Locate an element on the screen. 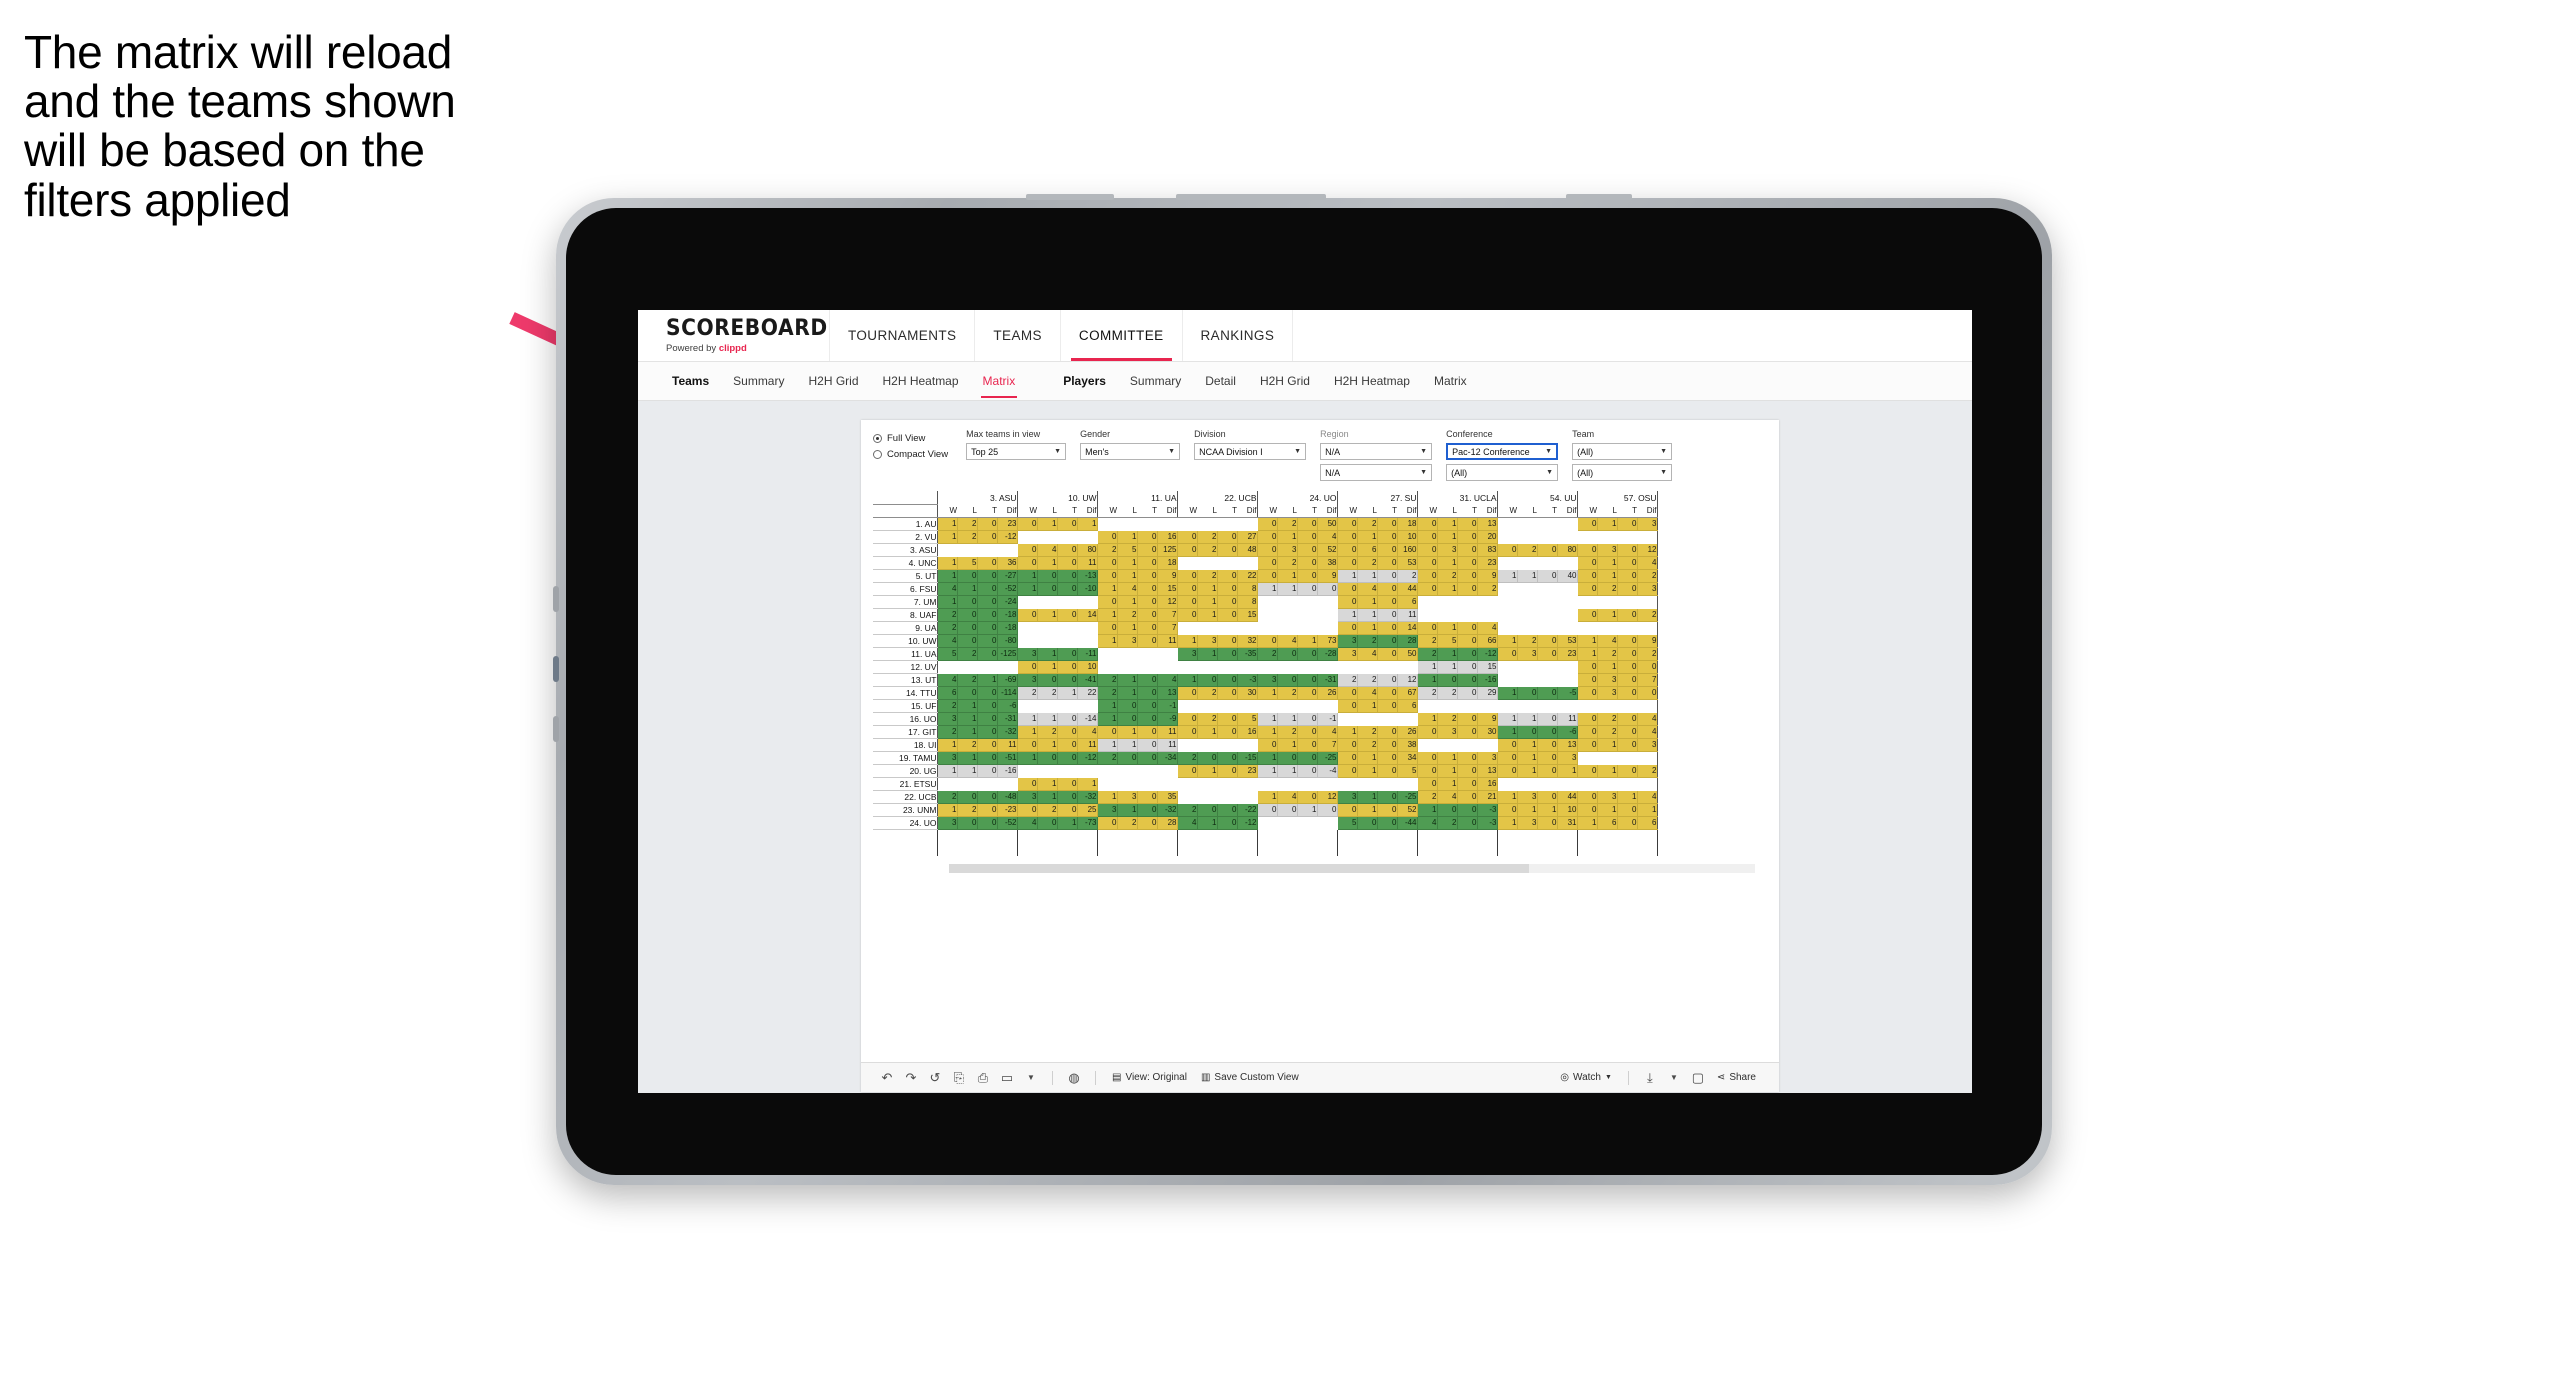 This screenshot has width=2568, height=1382. matrix-row-label: 14. TTU is located at coordinates (905, 693).